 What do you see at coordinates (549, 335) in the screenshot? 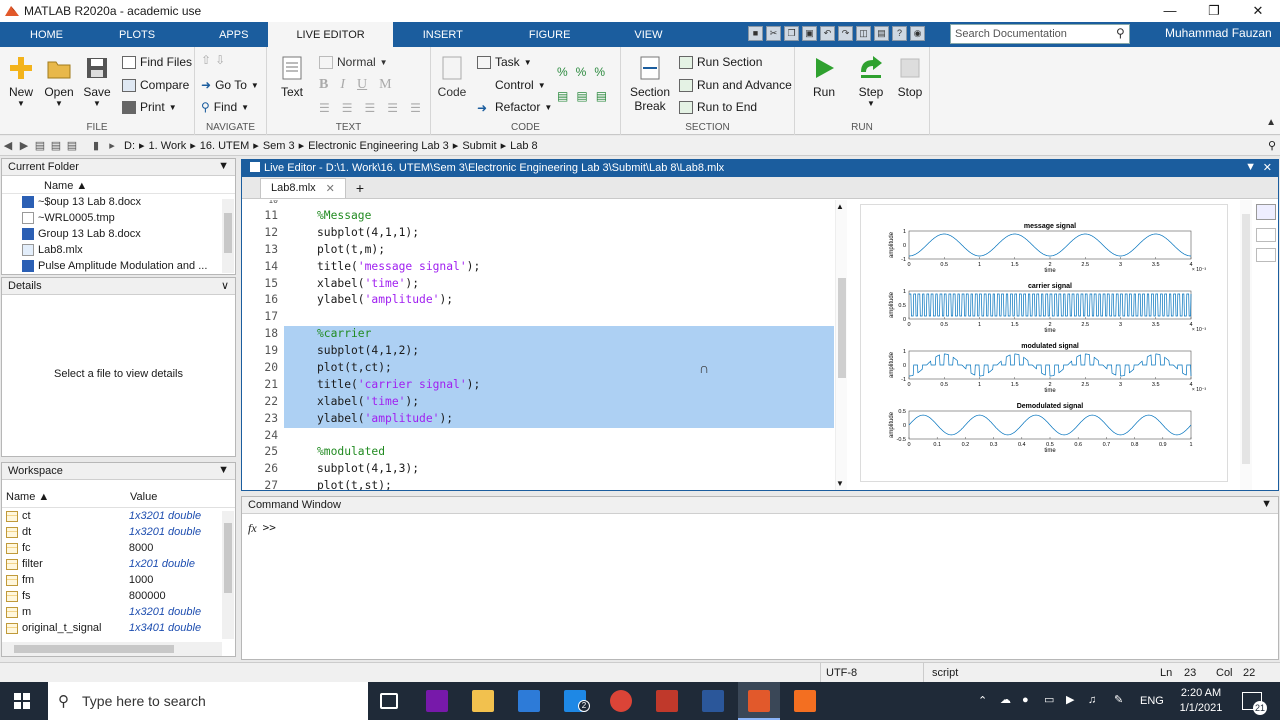
I see `code-line: 18 %carrier` at bounding box center [549, 335].